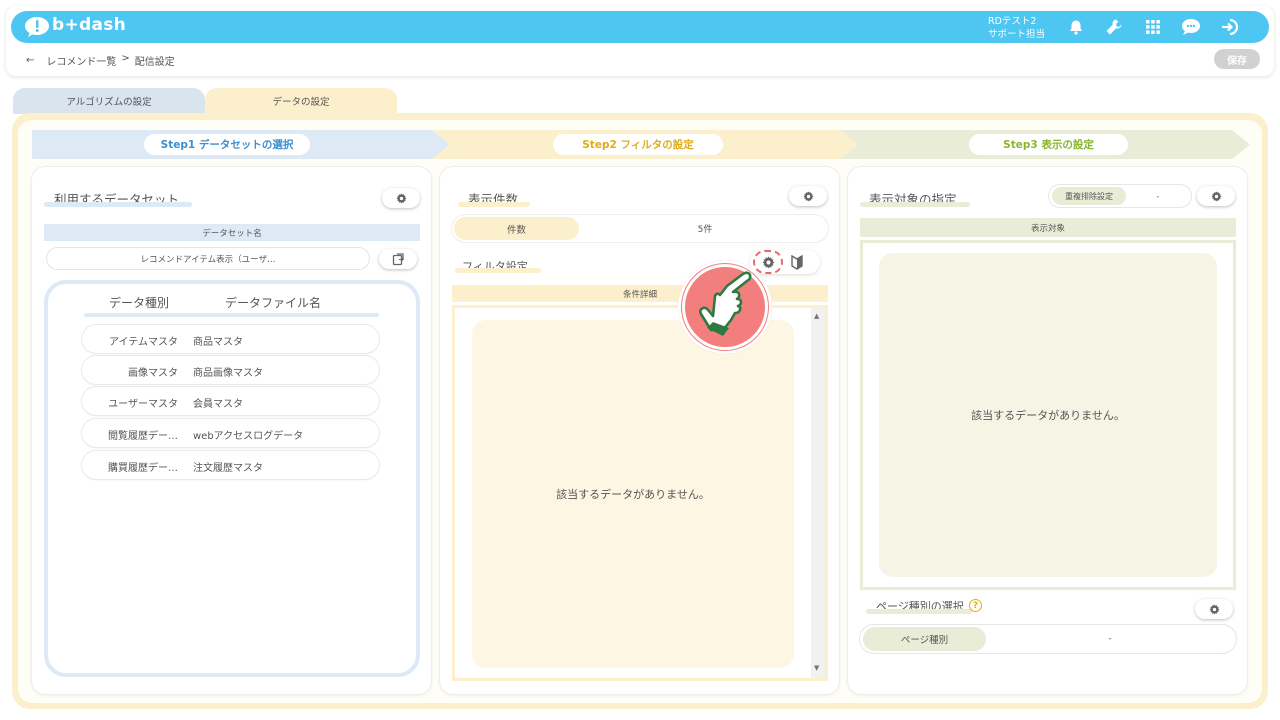 Image resolution: width=1280 pixels, height=720 pixels. I want to click on save-button: 保存, so click(1237, 59).